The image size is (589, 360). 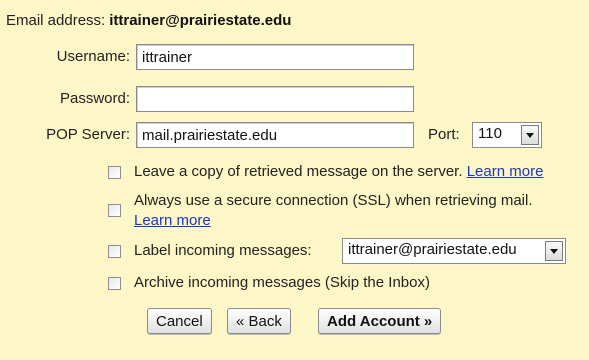 I want to click on cancel-button: Cancel, so click(x=179, y=321).